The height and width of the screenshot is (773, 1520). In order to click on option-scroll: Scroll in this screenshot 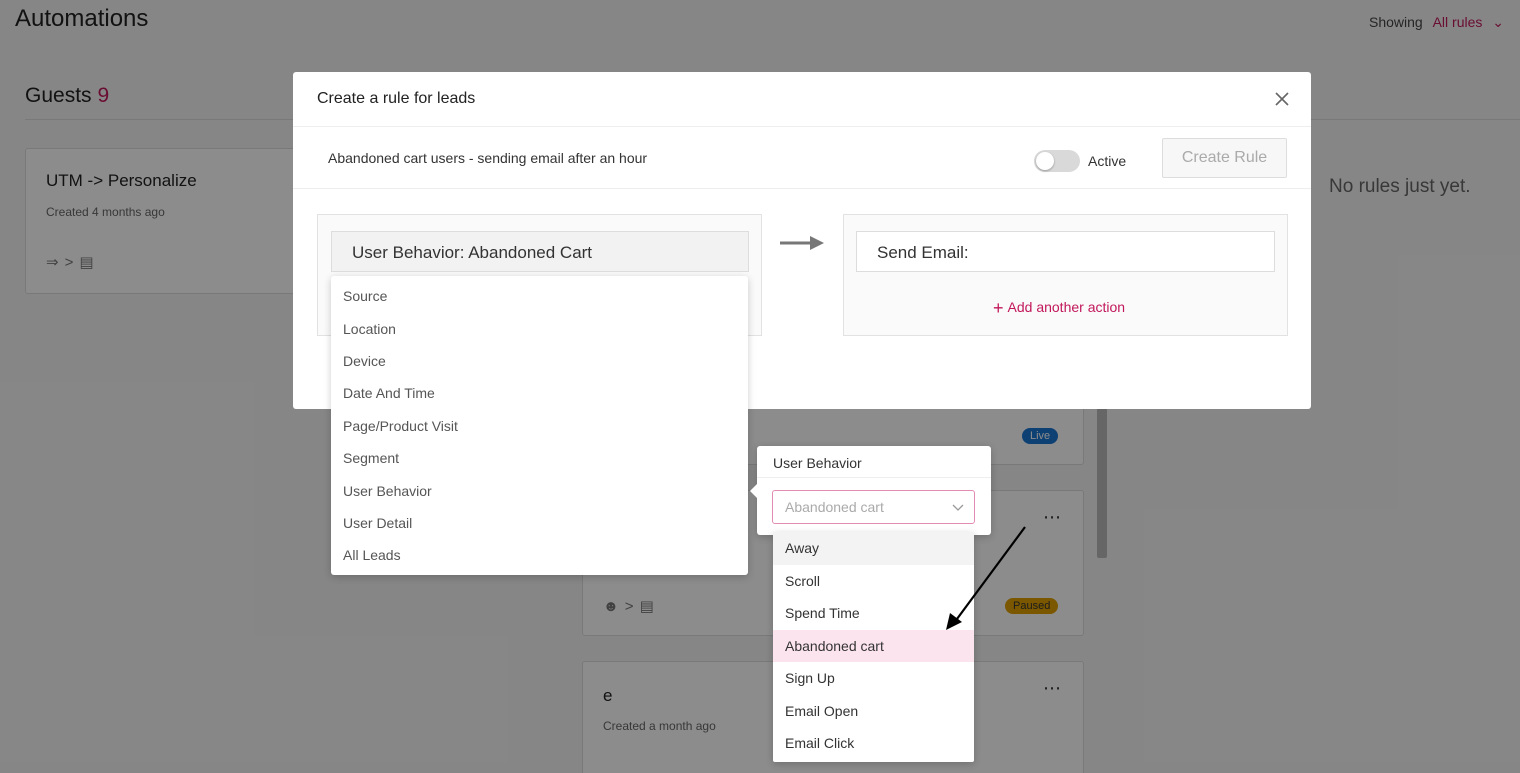, I will do `click(873, 581)`.